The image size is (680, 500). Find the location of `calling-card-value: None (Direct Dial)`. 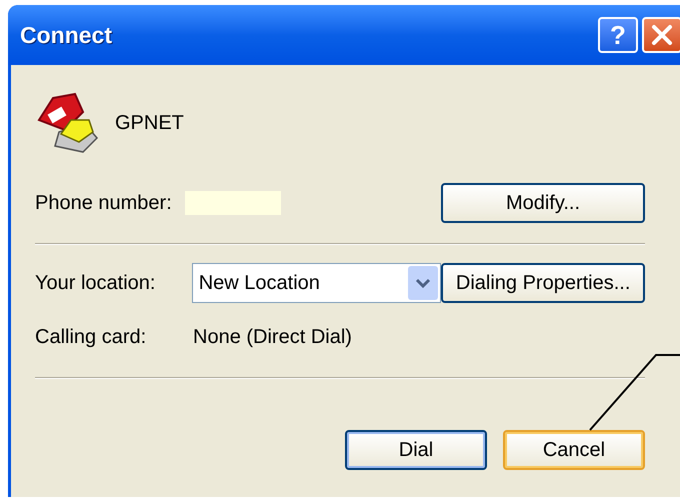

calling-card-value: None (Direct Dial) is located at coordinates (272, 337).